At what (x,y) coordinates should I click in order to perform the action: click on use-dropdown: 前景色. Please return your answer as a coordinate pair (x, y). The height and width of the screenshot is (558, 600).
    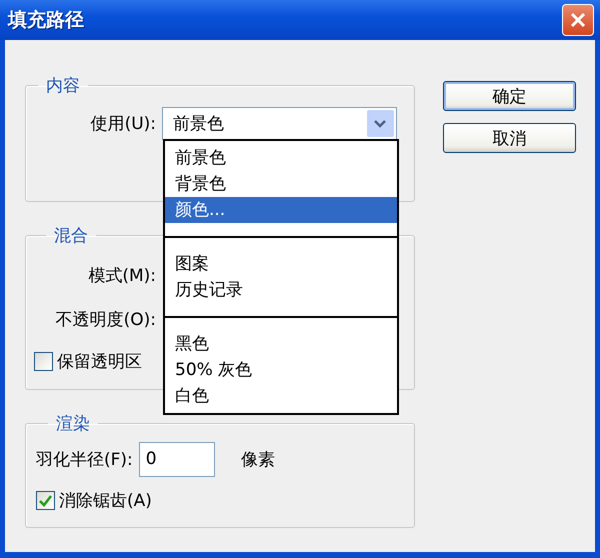
    Looking at the image, I should click on (279, 123).